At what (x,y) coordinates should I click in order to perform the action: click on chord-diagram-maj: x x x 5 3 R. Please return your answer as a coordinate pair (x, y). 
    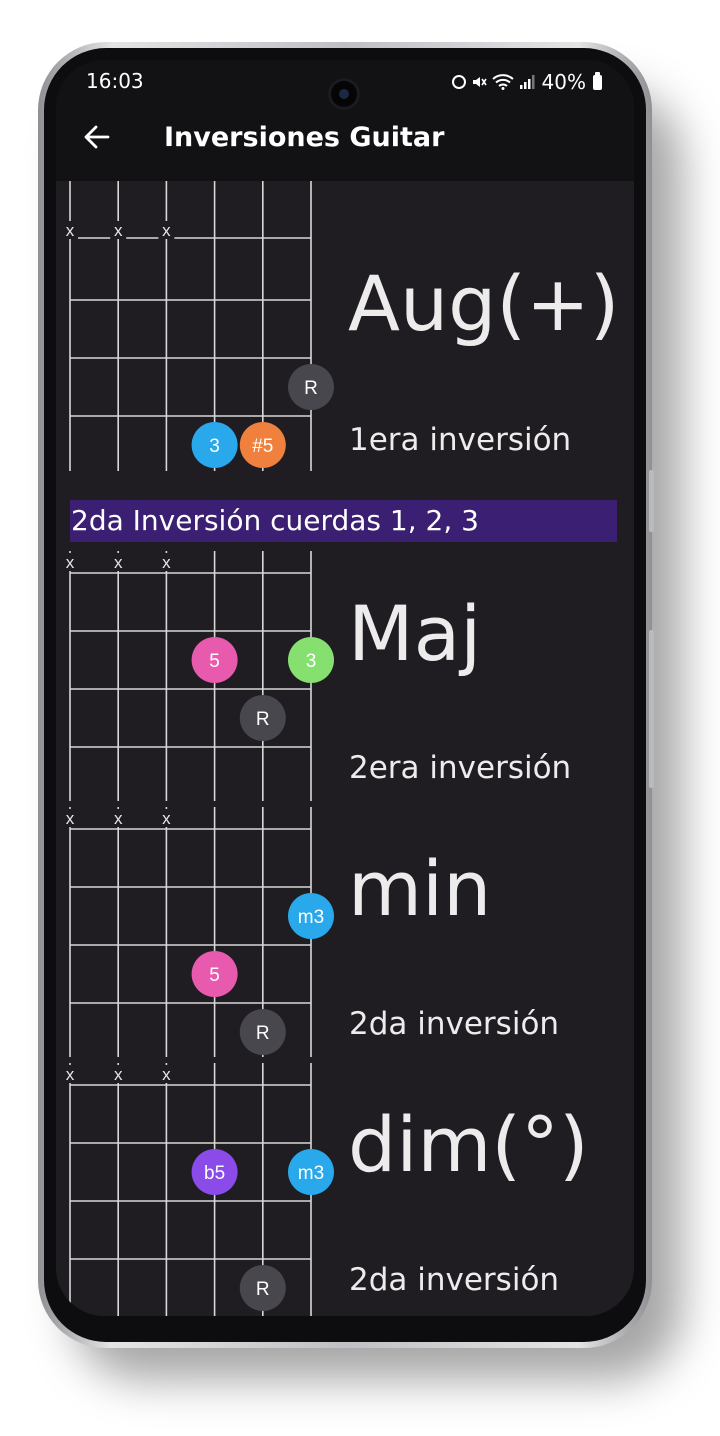
    Looking at the image, I should click on (201, 676).